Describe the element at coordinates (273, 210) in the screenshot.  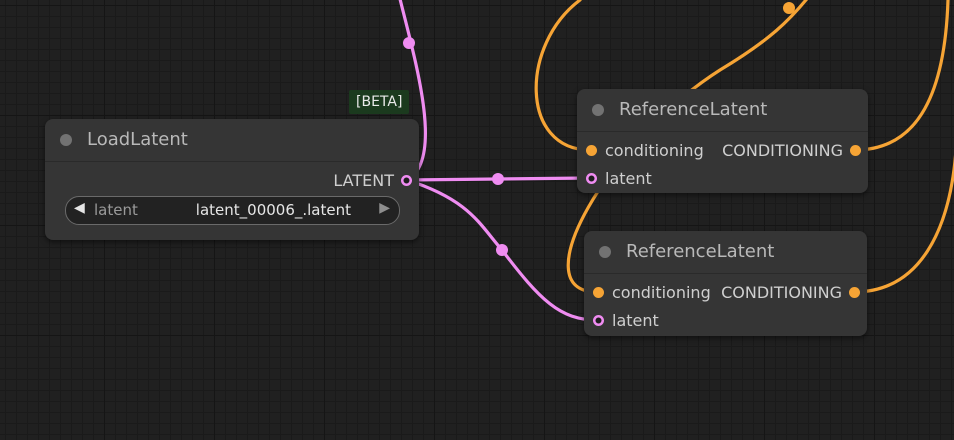
I see `combo-value: latent_00006_.latent` at that location.